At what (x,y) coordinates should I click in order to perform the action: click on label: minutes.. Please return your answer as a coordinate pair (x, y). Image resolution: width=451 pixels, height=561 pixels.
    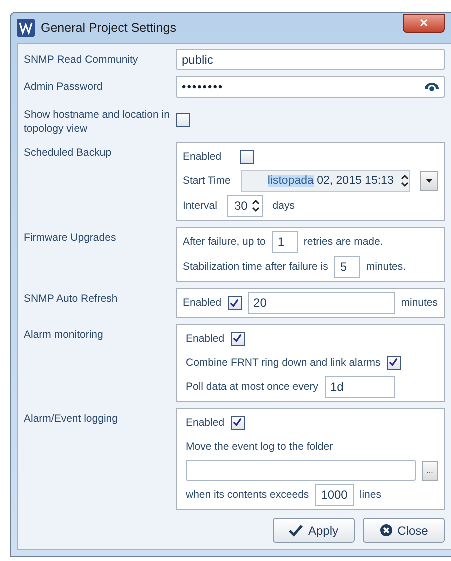
    Looking at the image, I should click on (386, 267).